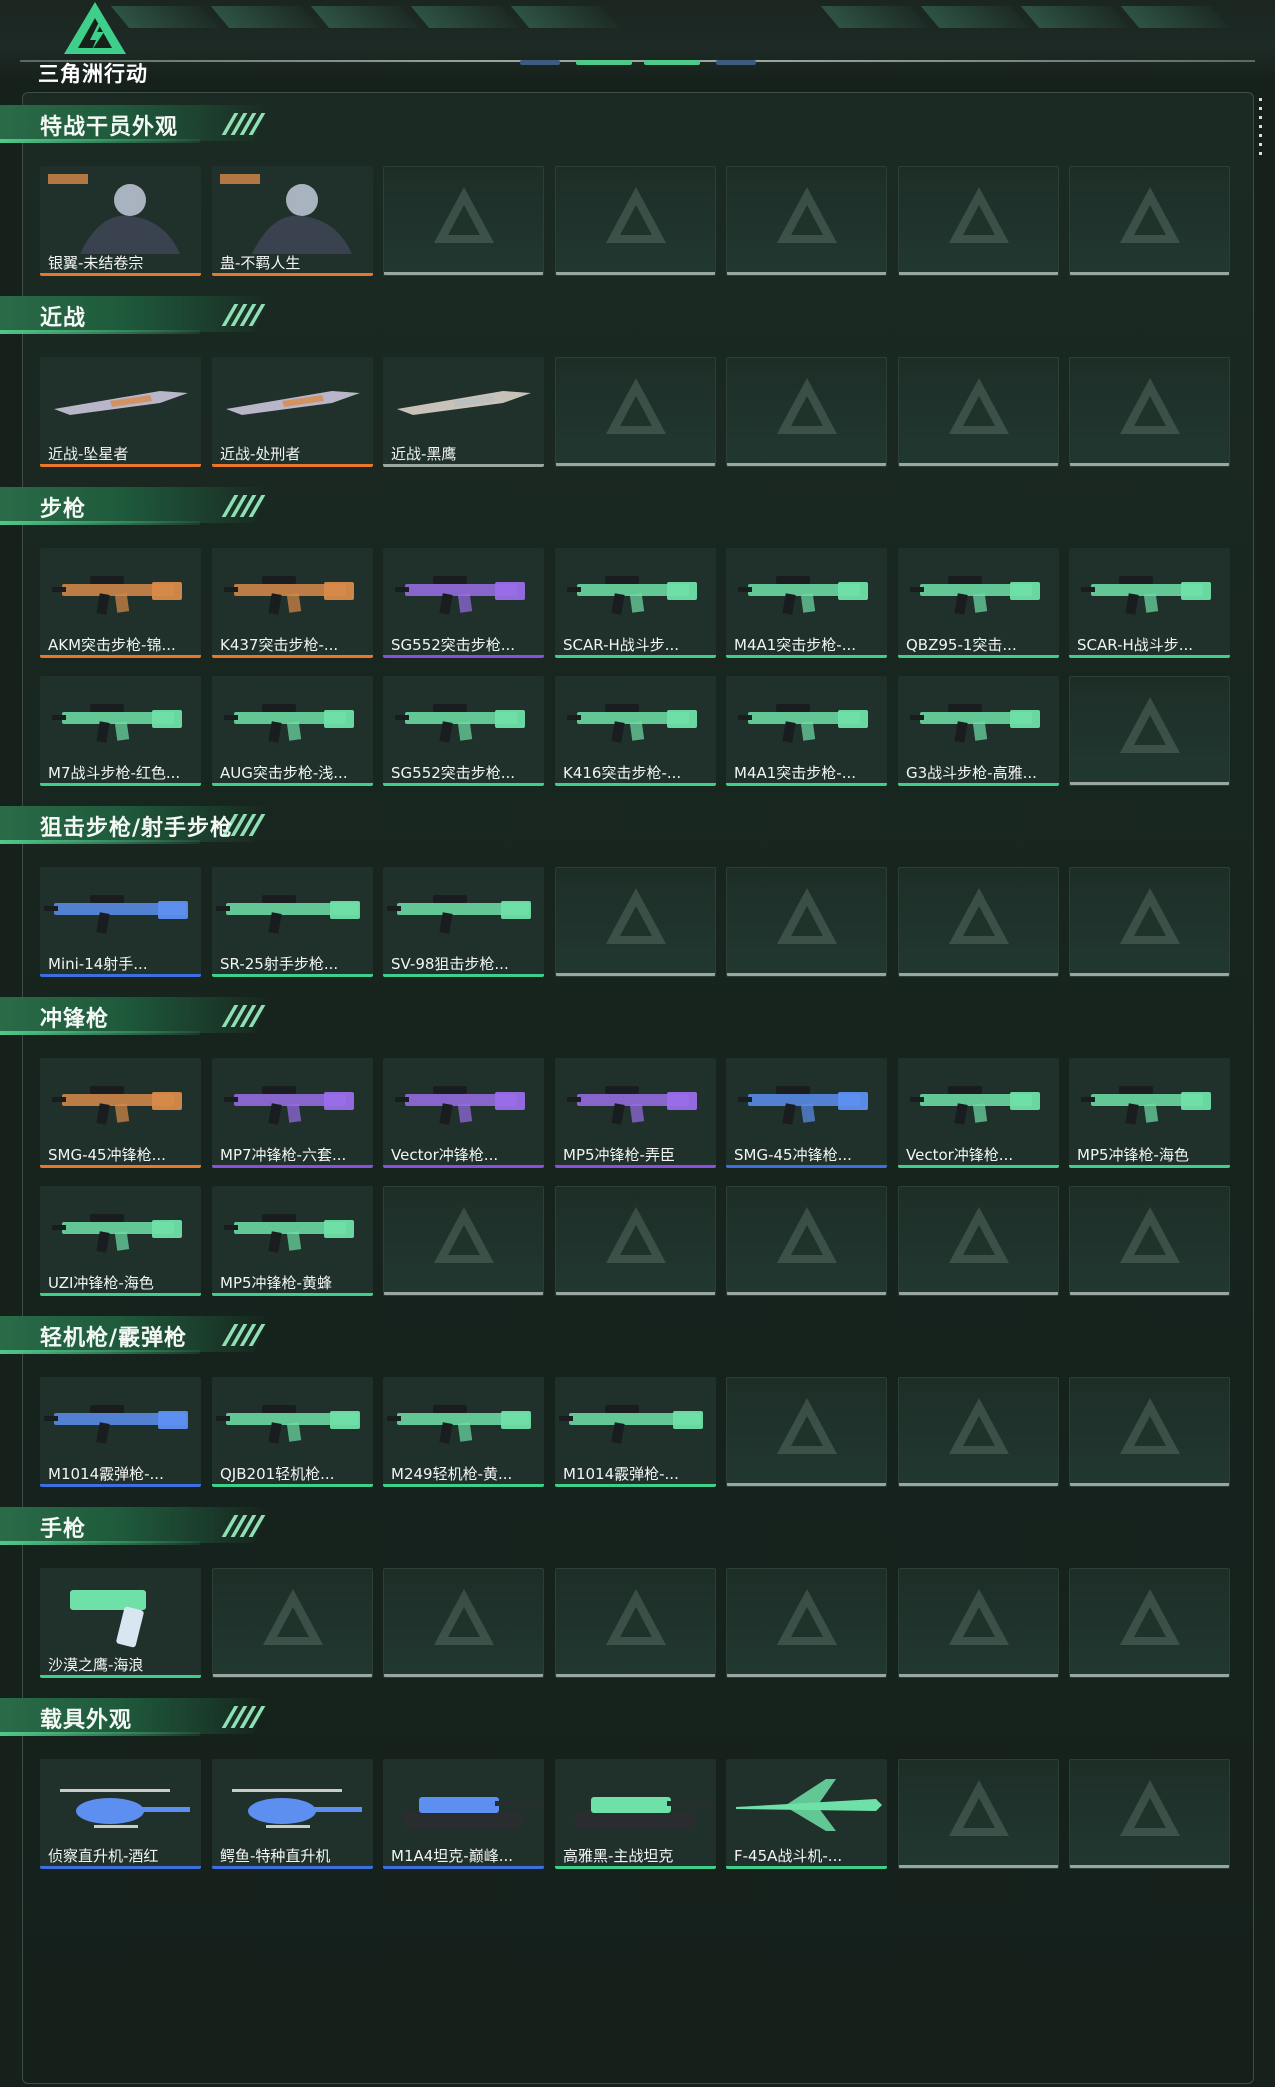  I want to click on section-title: 步枪, so click(63, 509).